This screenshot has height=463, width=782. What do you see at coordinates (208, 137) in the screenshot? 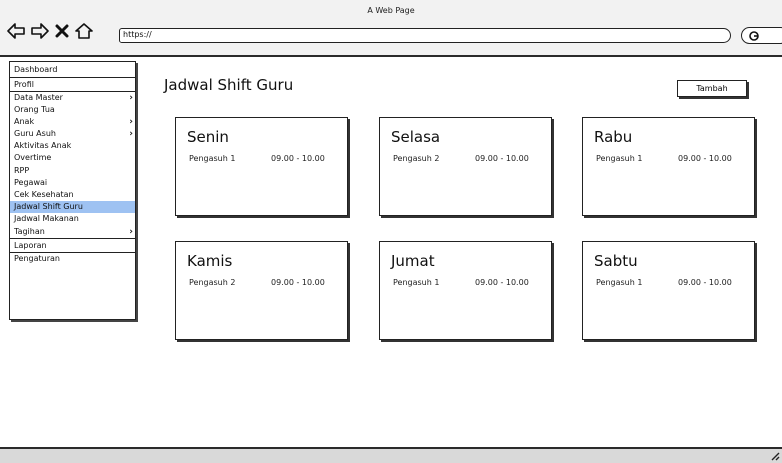
I see `card-day: Senin` at bounding box center [208, 137].